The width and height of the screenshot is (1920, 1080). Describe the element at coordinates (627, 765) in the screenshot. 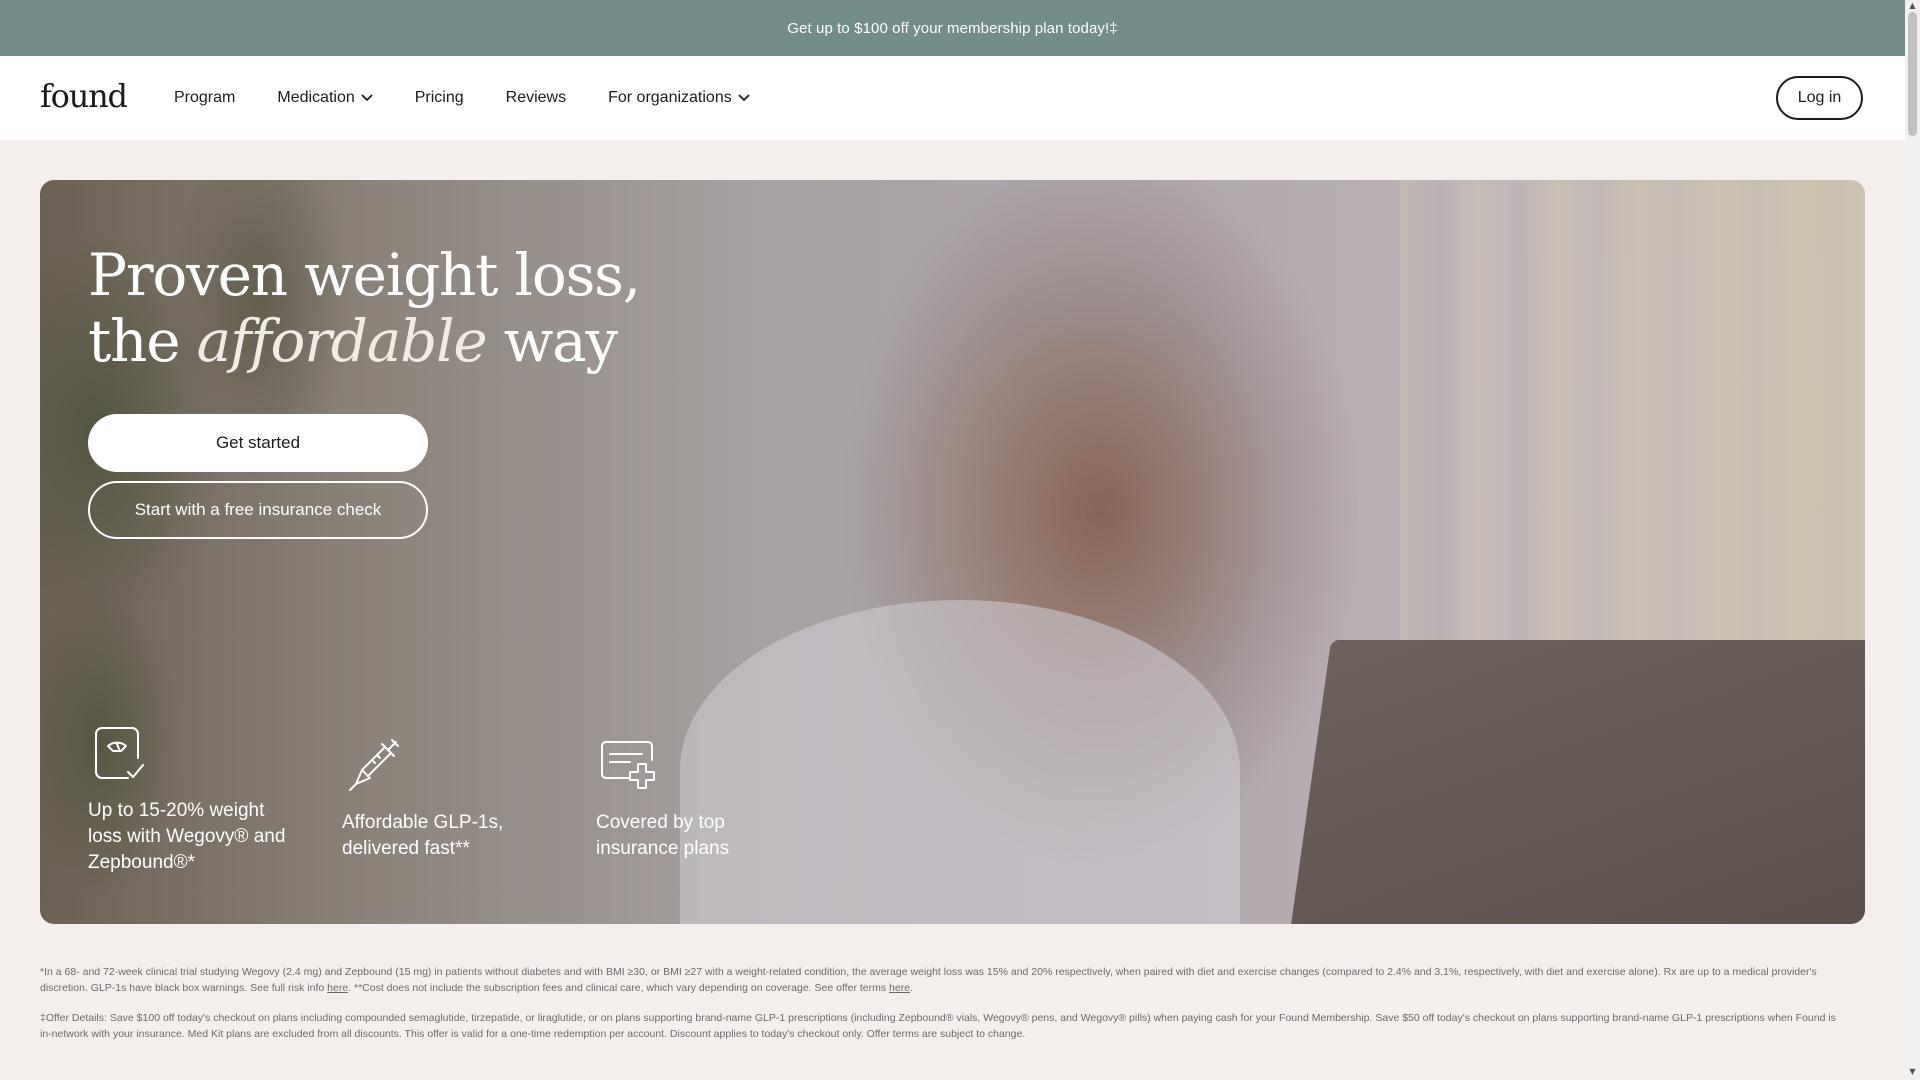

I see `insurance-card-icon` at that location.